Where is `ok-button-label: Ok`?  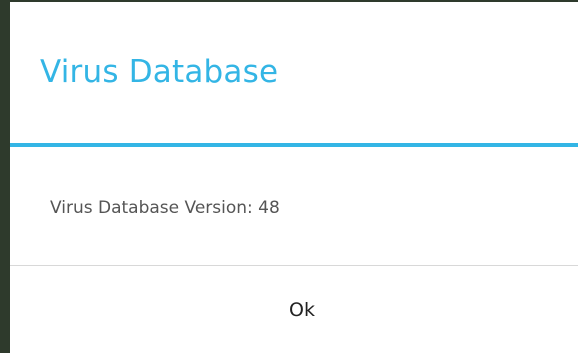 ok-button-label: Ok is located at coordinates (302, 309).